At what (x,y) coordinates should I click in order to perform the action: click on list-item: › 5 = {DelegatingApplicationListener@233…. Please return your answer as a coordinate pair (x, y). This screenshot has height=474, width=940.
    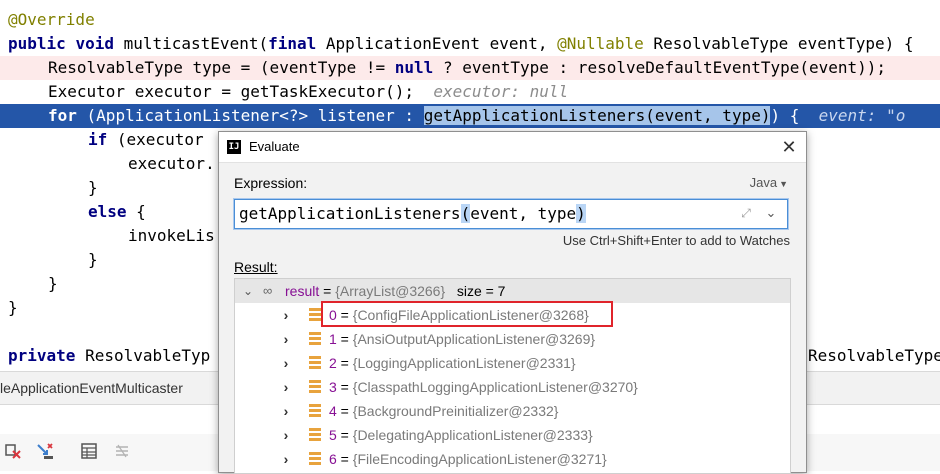
    Looking at the image, I should click on (512, 435).